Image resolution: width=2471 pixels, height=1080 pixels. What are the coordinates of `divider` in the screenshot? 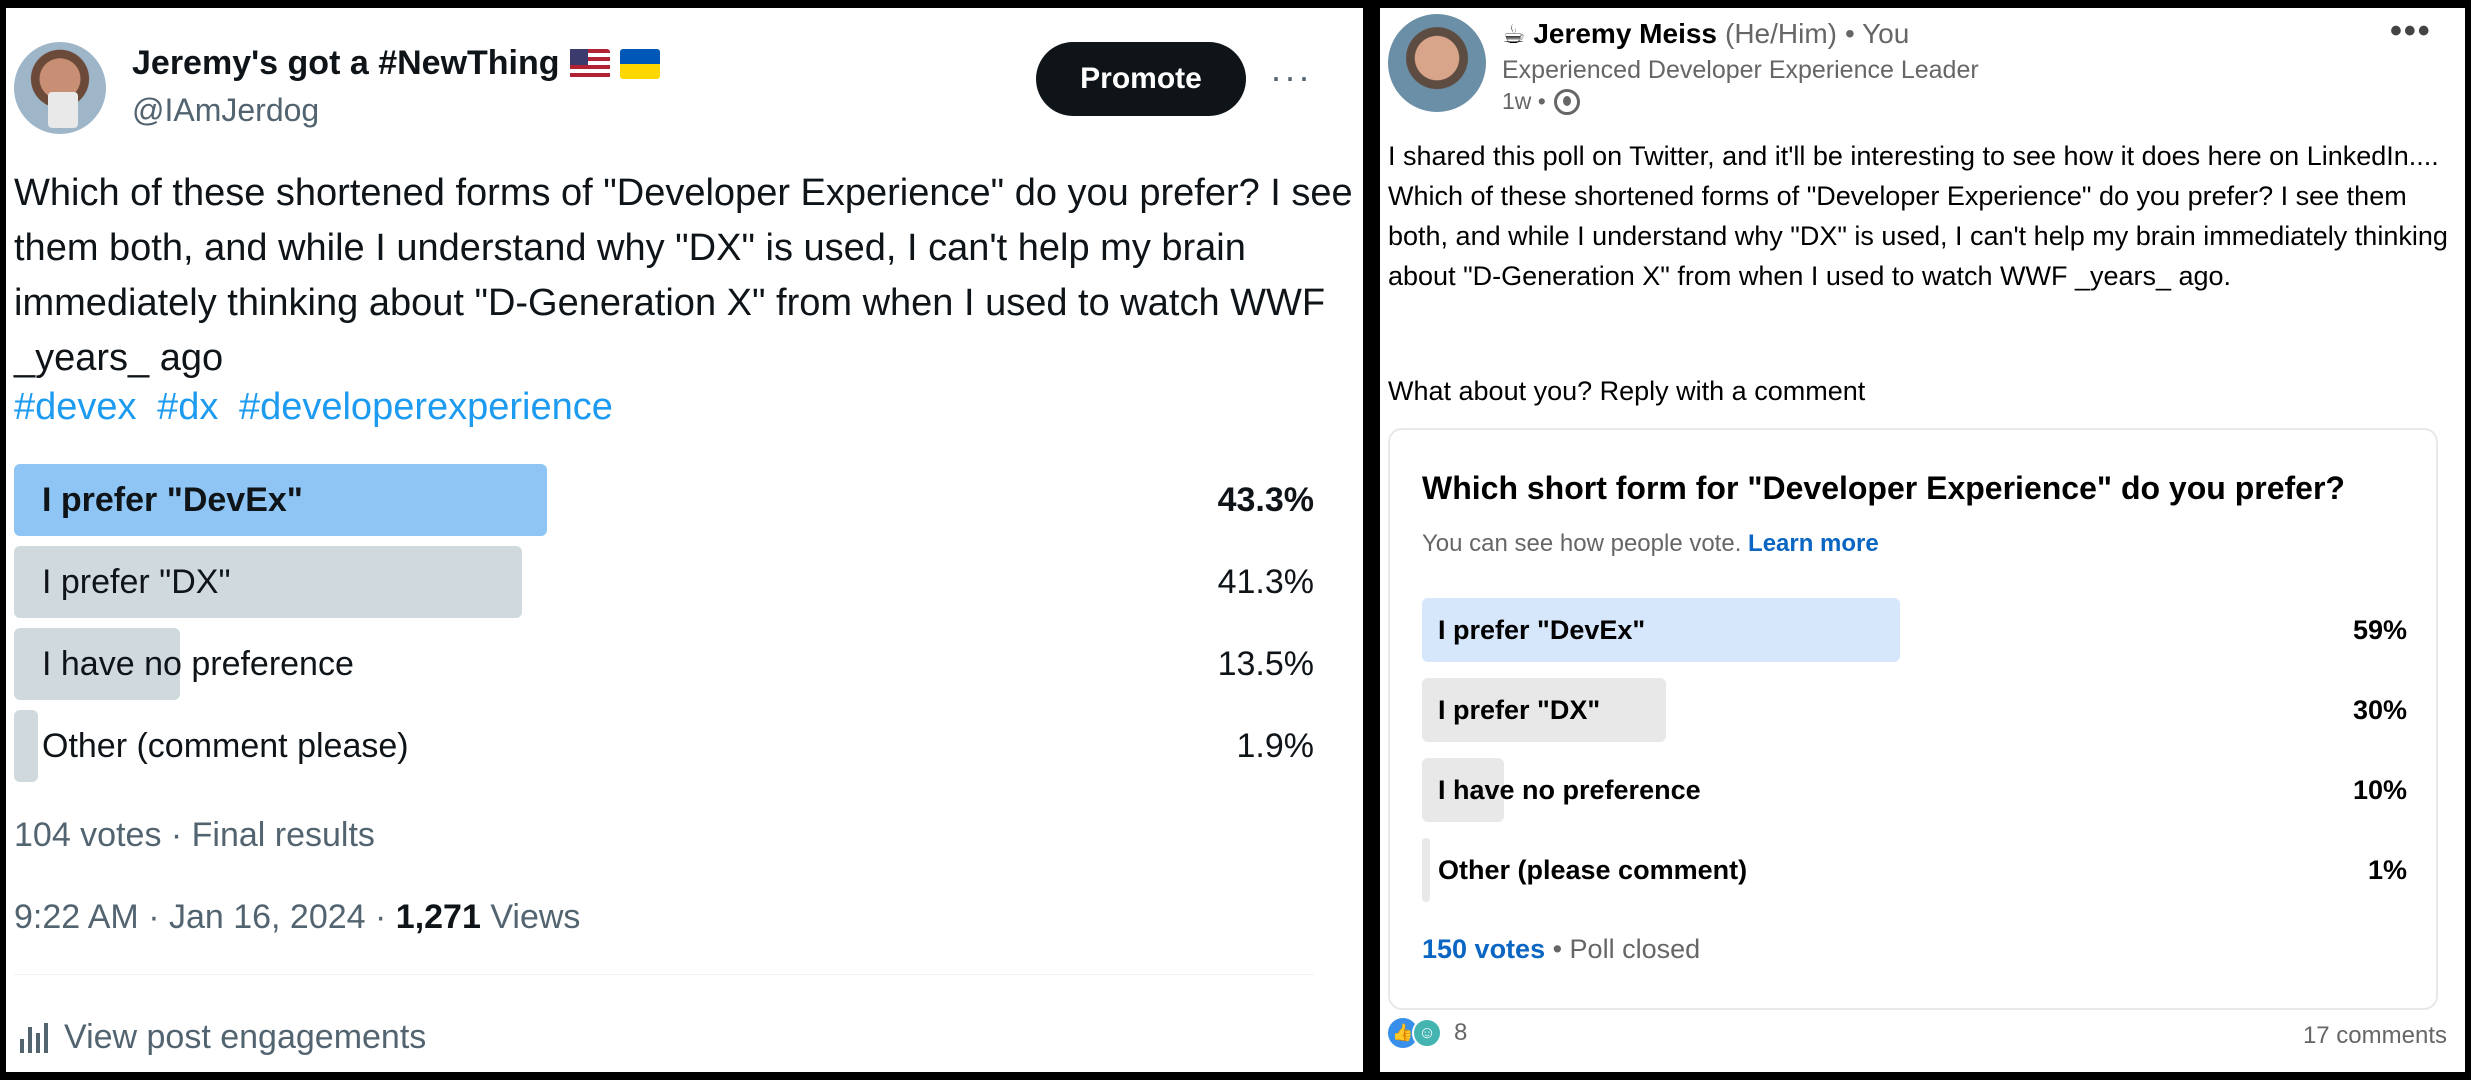 It's located at (664, 974).